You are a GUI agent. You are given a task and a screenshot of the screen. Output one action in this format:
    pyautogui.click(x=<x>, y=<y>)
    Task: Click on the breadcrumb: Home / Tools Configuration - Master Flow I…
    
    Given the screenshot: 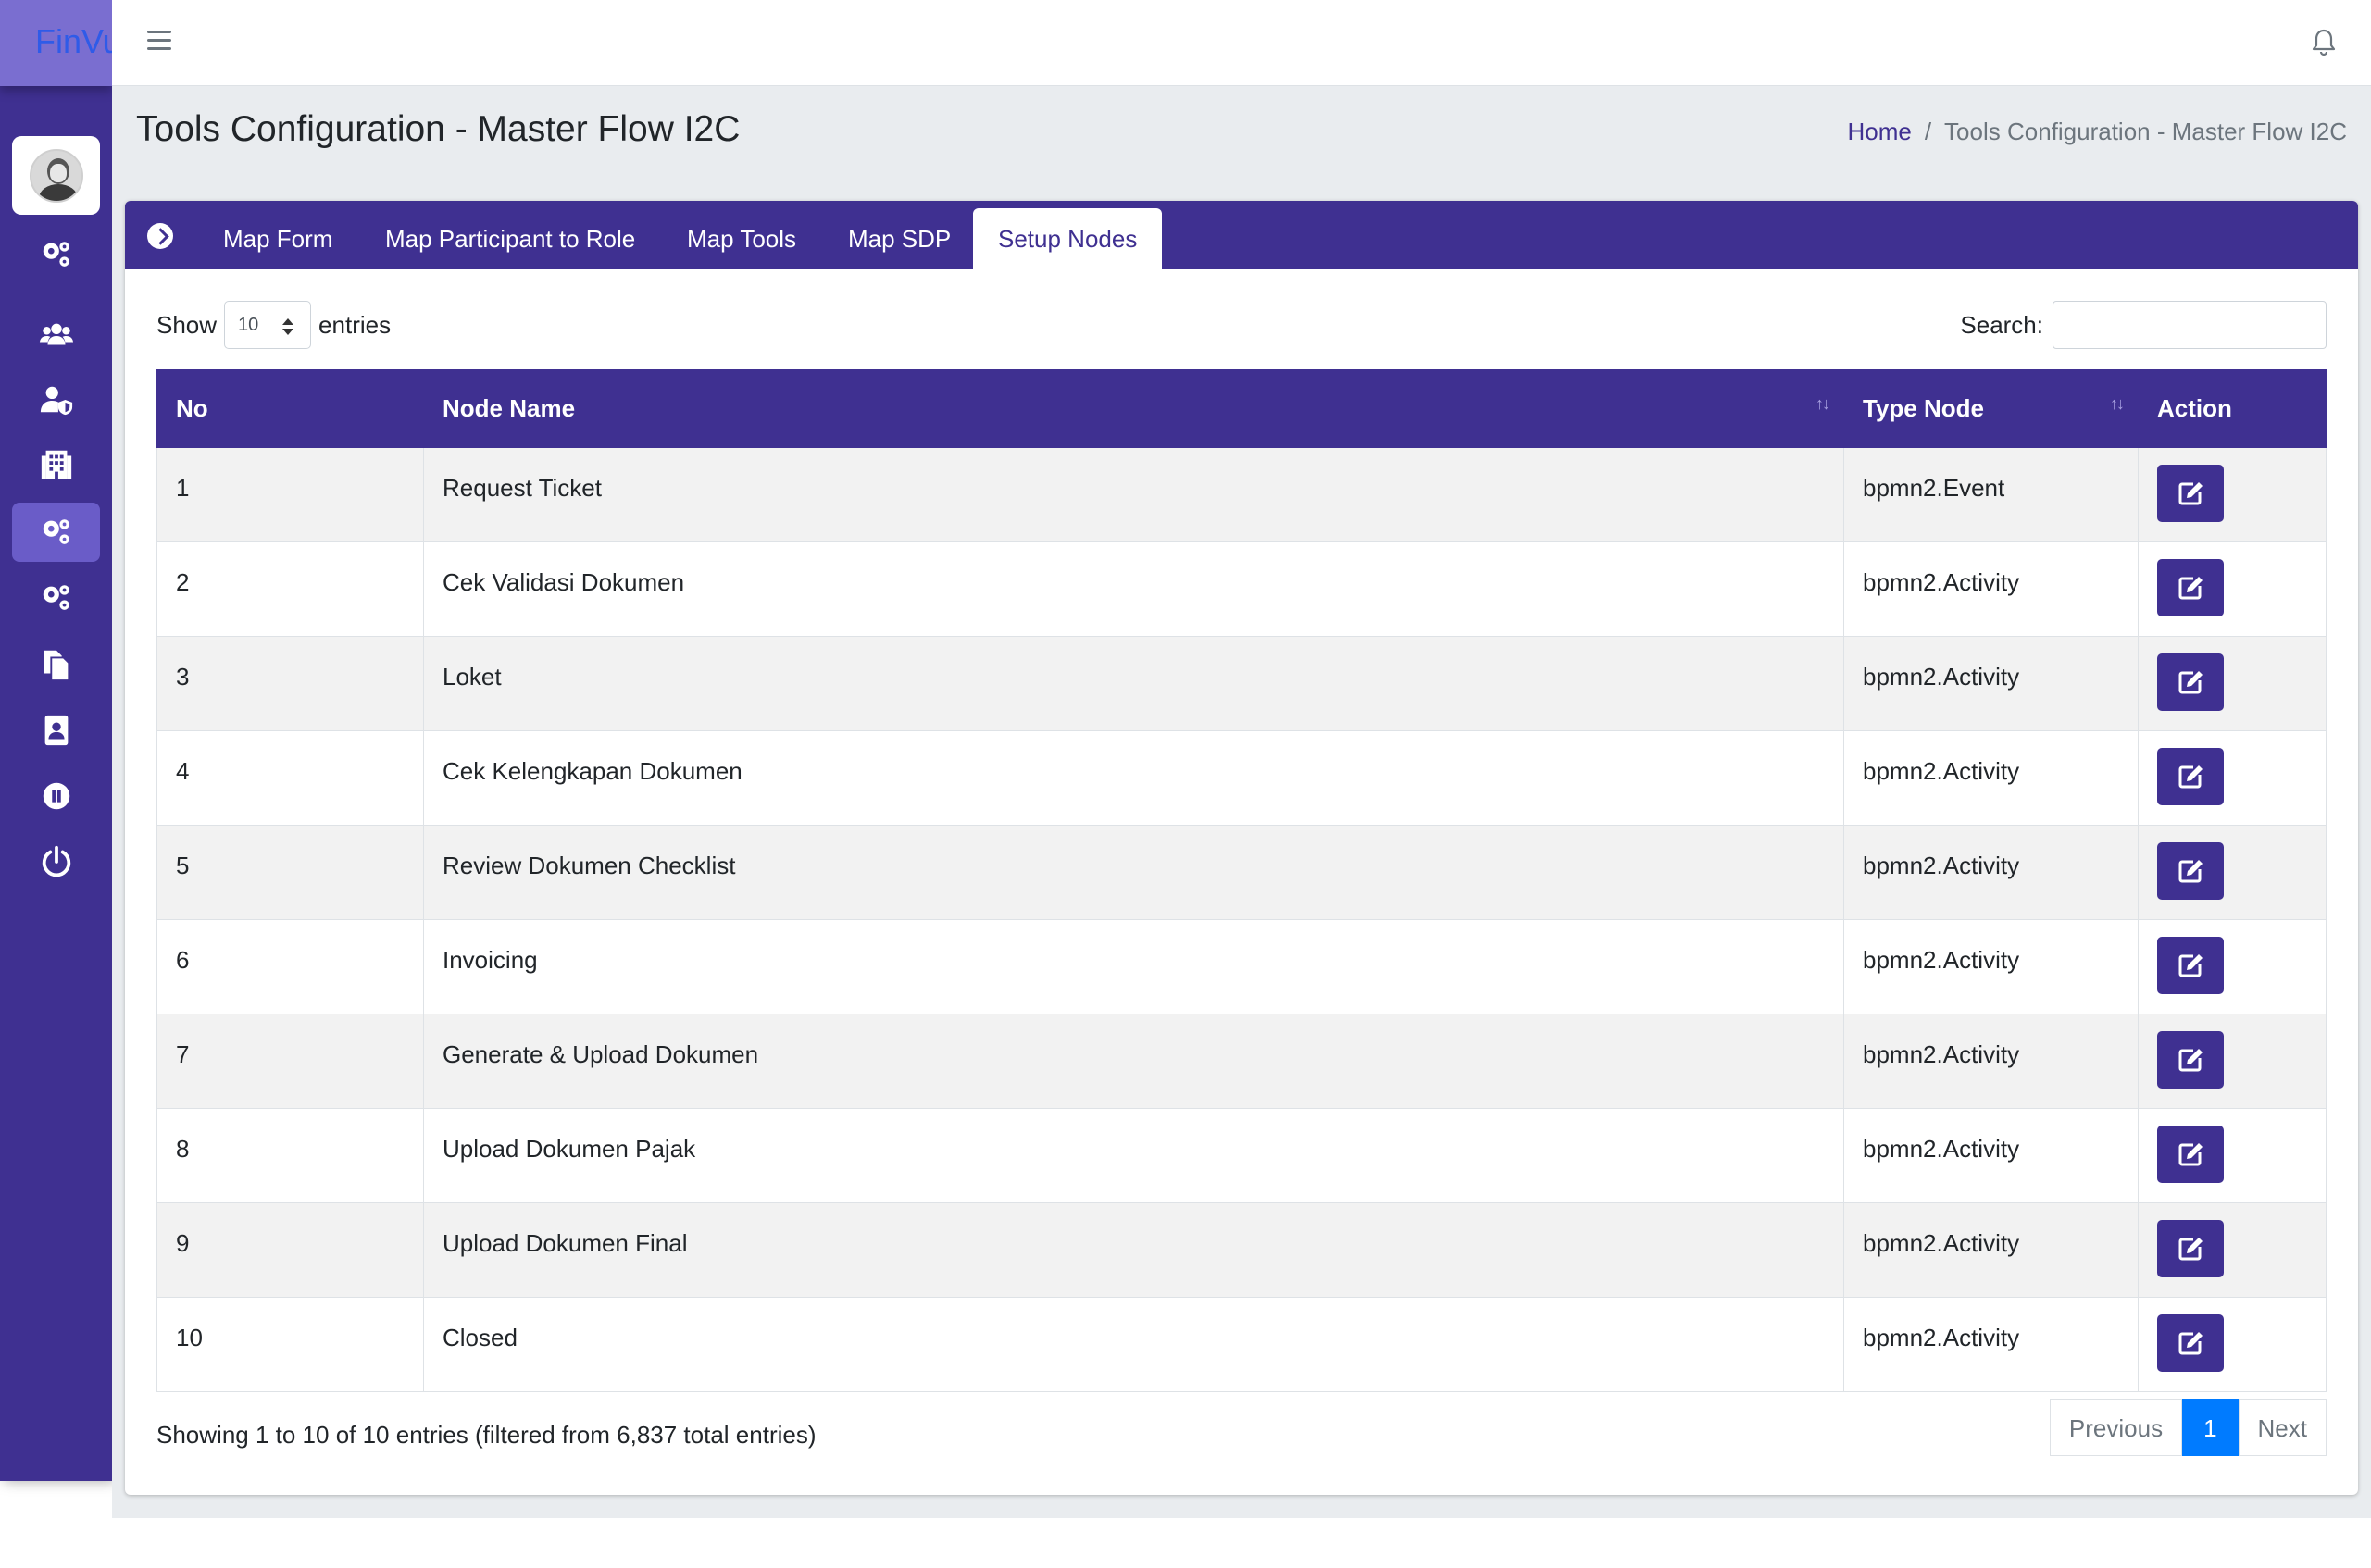 What is the action you would take?
    pyautogui.click(x=2097, y=132)
    